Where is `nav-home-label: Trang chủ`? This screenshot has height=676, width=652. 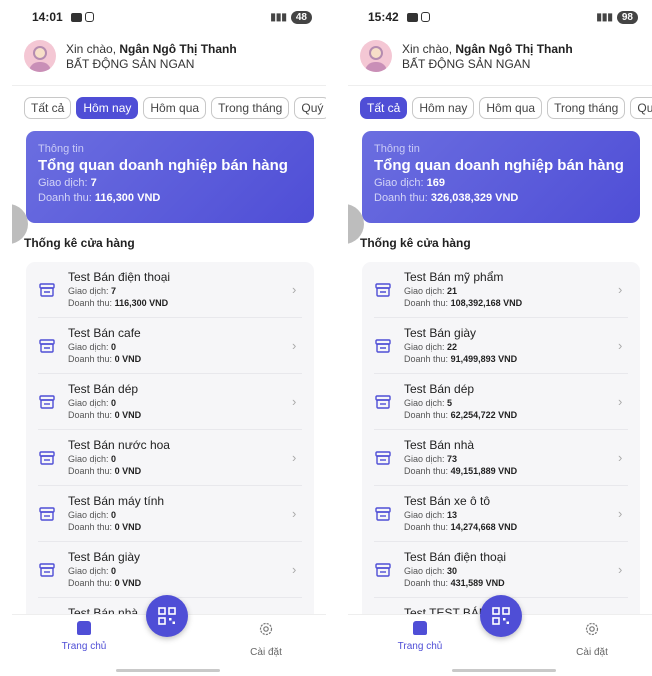
nav-home-label: Trang chủ is located at coordinates (420, 646).